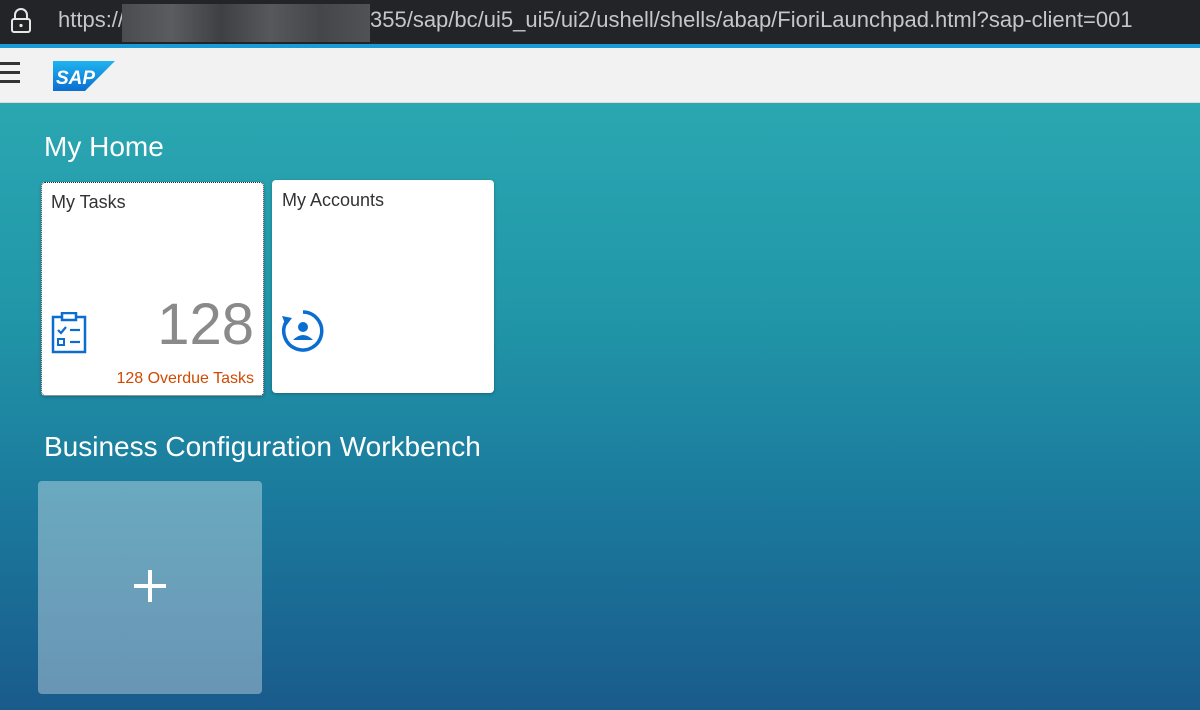  I want to click on task-clipboard-icon, so click(69, 333).